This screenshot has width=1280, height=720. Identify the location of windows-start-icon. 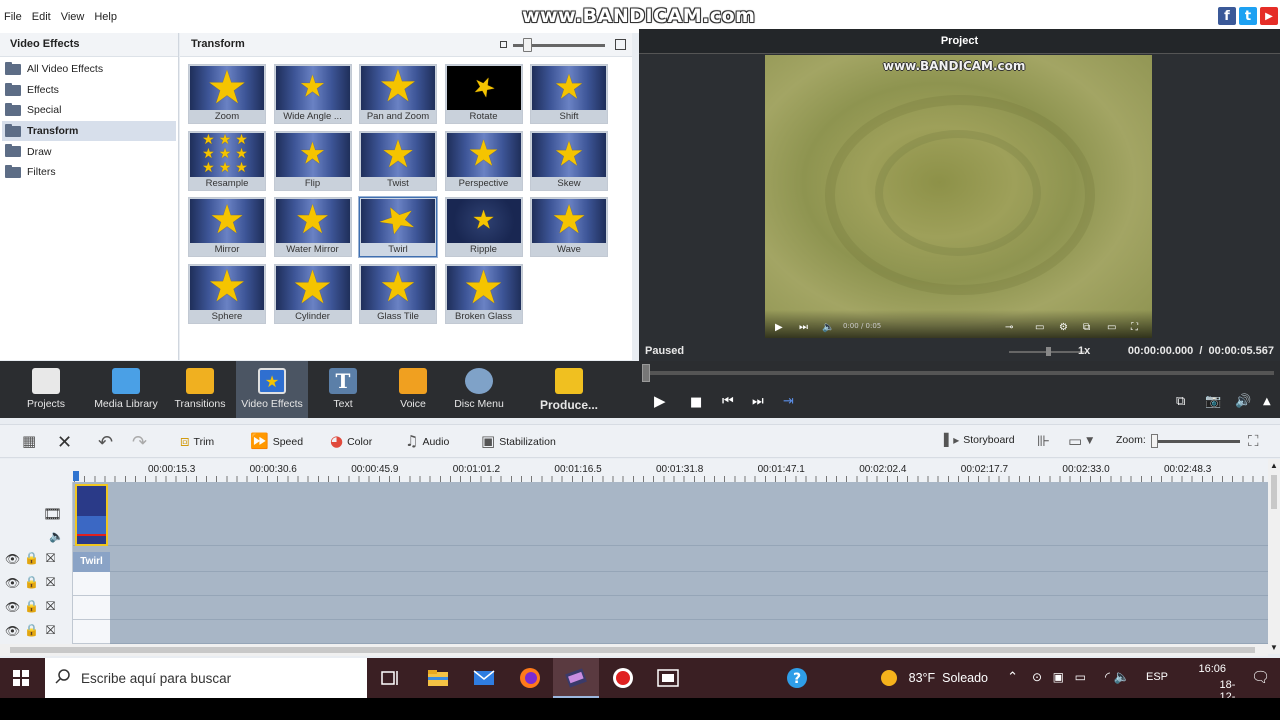
(21, 678).